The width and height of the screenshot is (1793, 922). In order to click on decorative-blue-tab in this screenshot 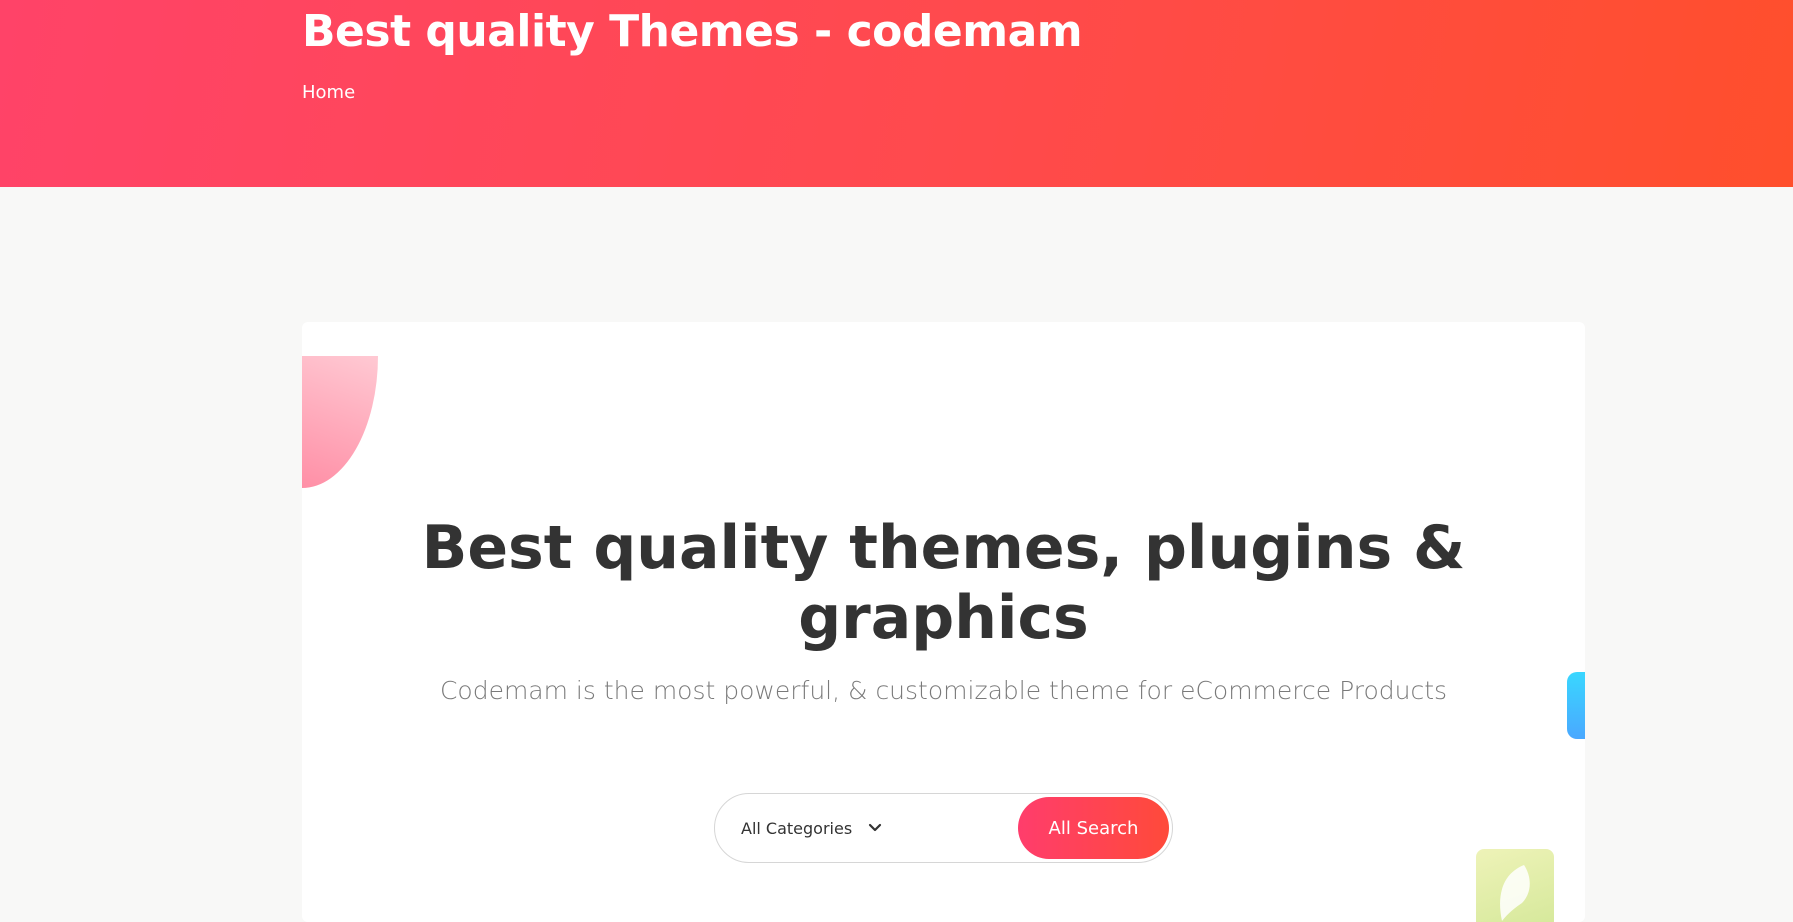, I will do `click(1576, 705)`.